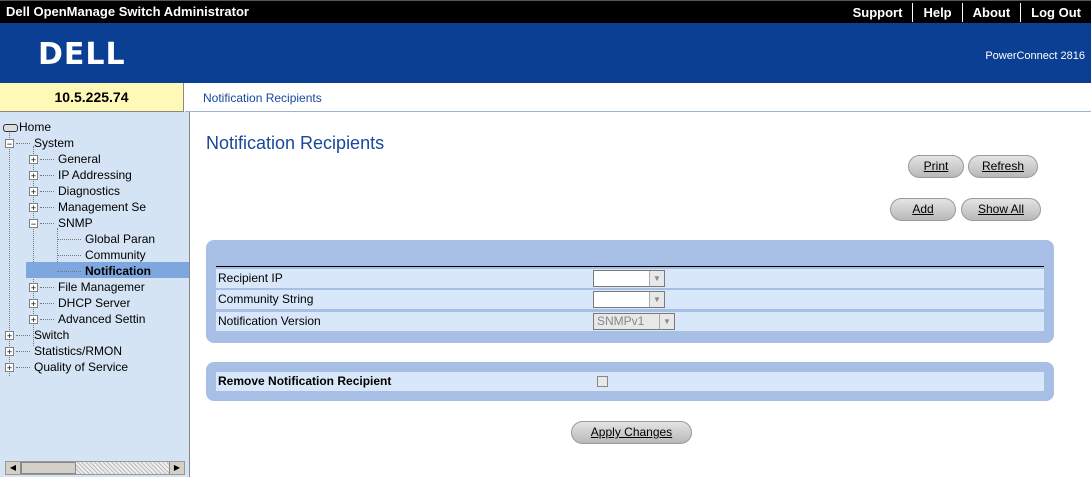 The width and height of the screenshot is (1091, 477). What do you see at coordinates (127, 11) in the screenshot?
I see `app-title: Dell OpenManage Switch Administrator` at bounding box center [127, 11].